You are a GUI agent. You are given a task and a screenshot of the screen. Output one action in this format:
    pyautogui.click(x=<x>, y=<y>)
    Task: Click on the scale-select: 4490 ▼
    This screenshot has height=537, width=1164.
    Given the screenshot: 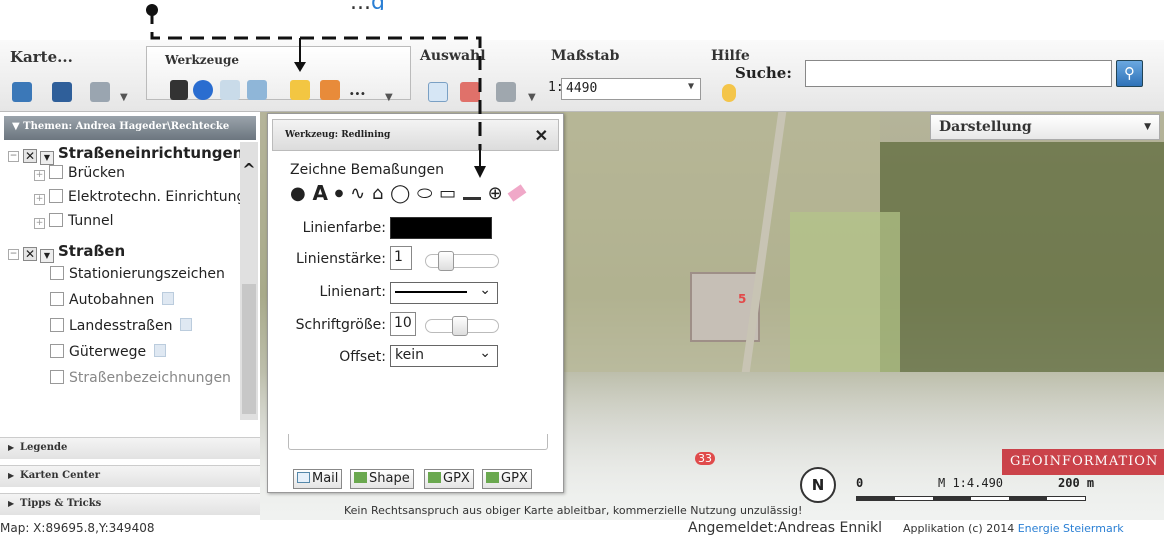 What is the action you would take?
    pyautogui.click(x=631, y=89)
    